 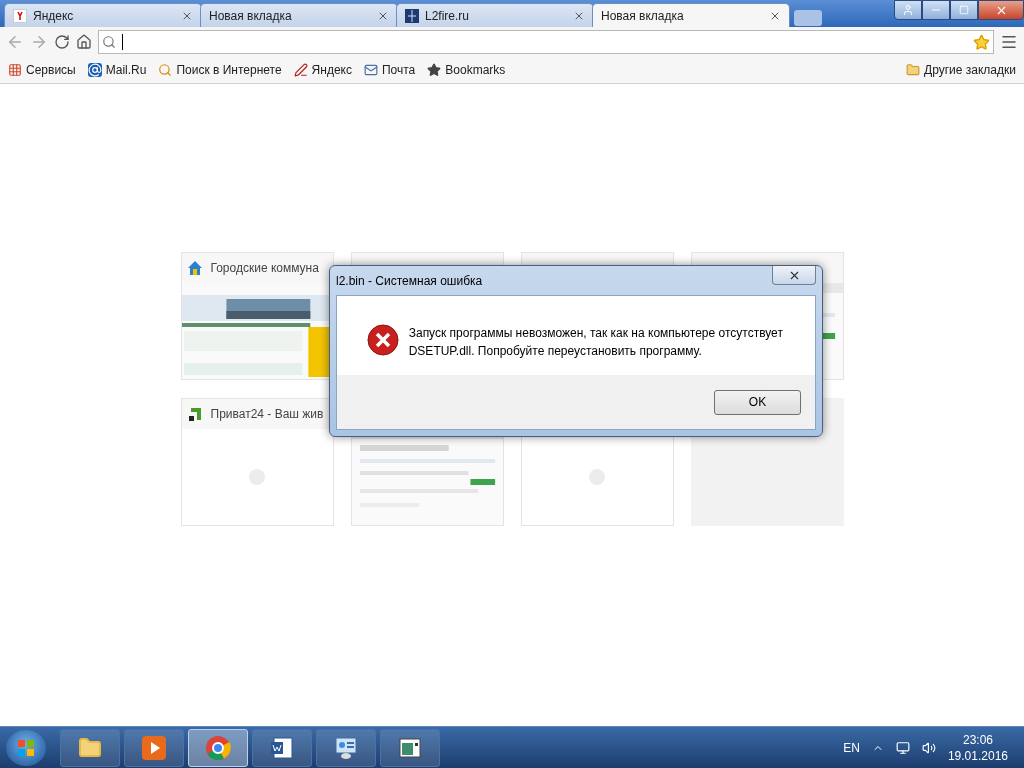 What do you see at coordinates (412, 15) in the screenshot?
I see `site-favicon-icon` at bounding box center [412, 15].